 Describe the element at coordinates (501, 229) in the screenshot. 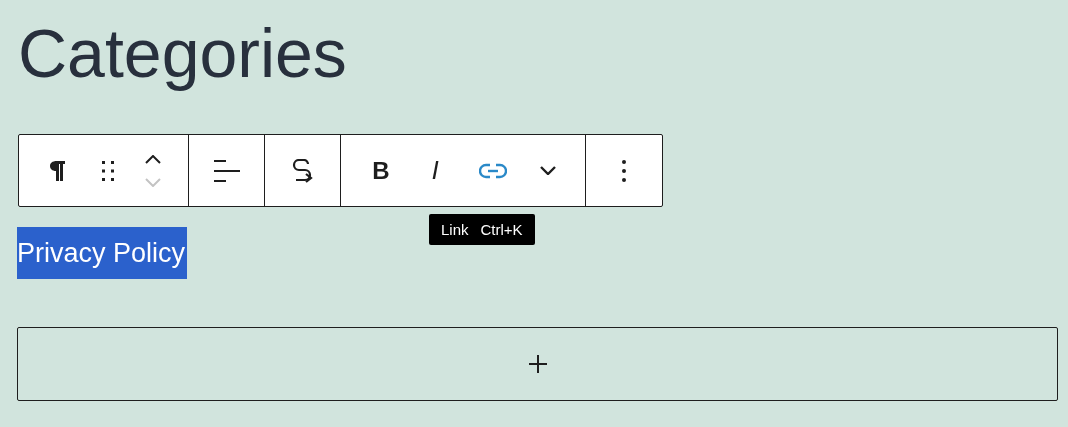

I see `shortcut-label: Ctrl+K` at that location.